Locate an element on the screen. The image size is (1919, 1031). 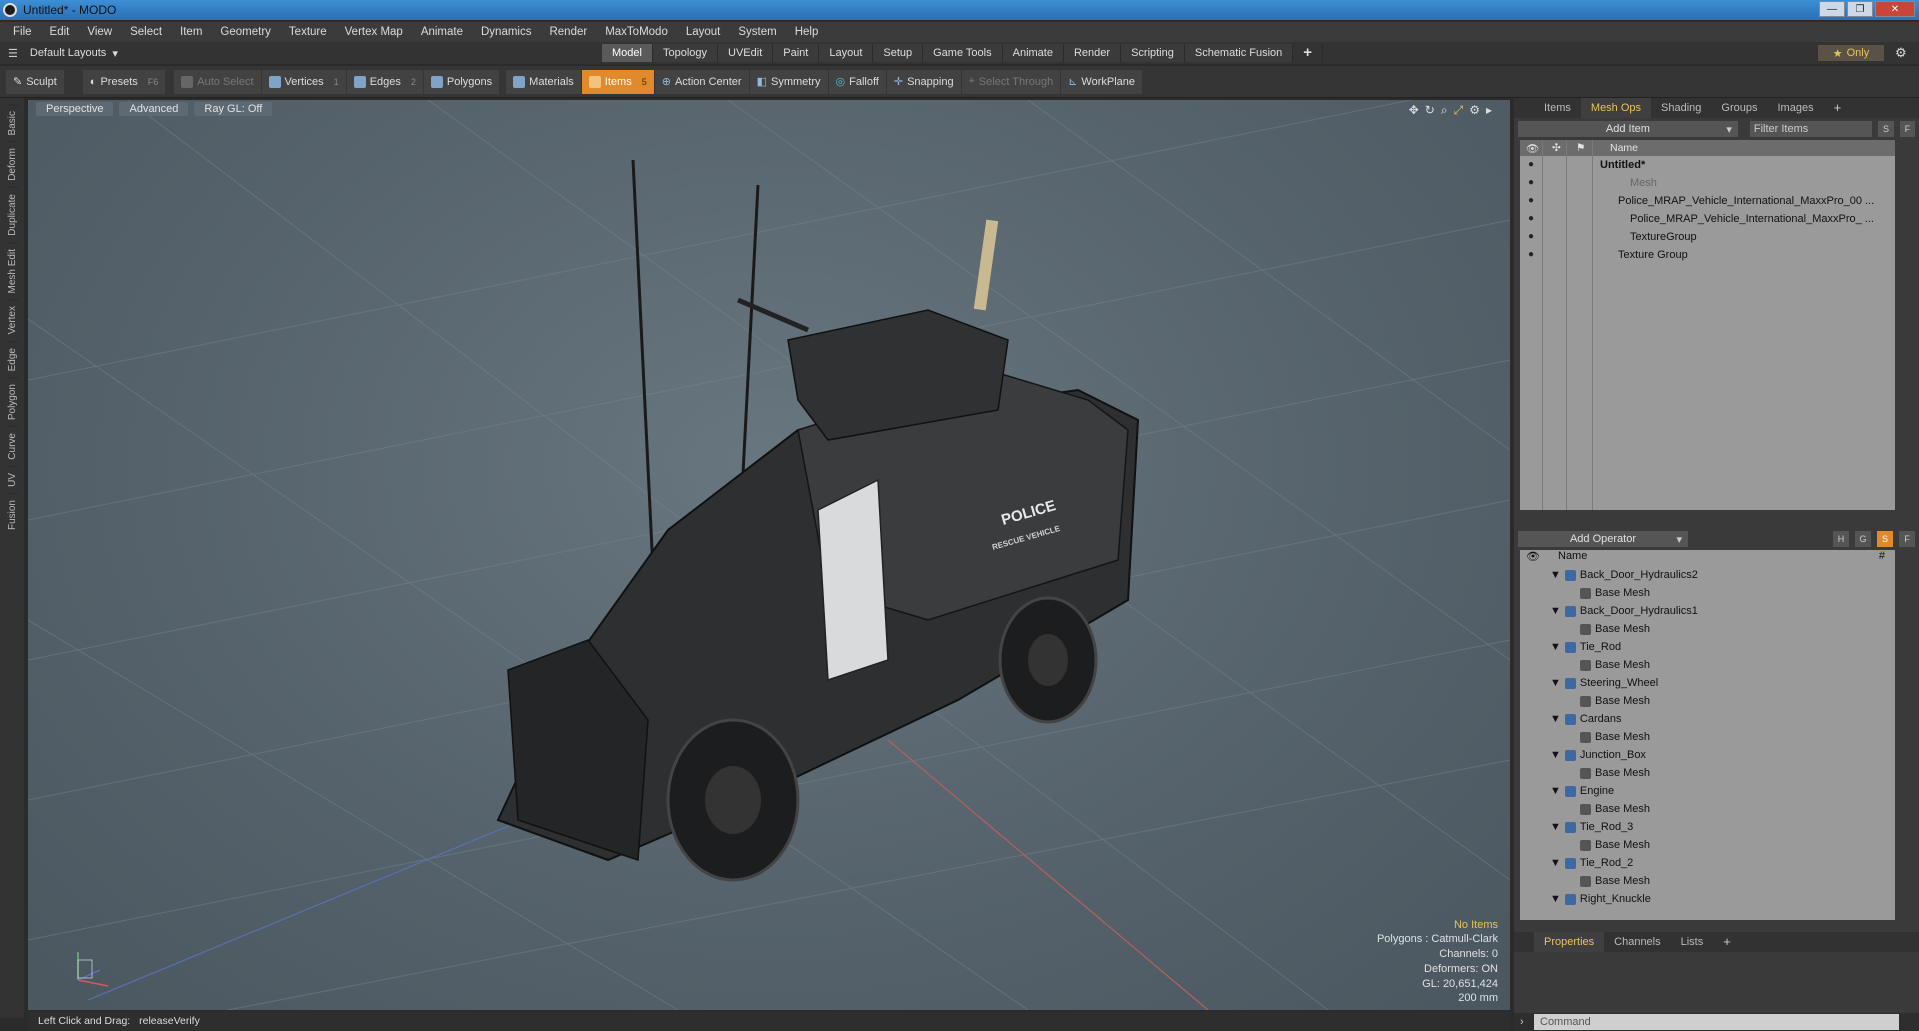
action-center-button: ⊕ Action Center is located at coordinates (701, 81).